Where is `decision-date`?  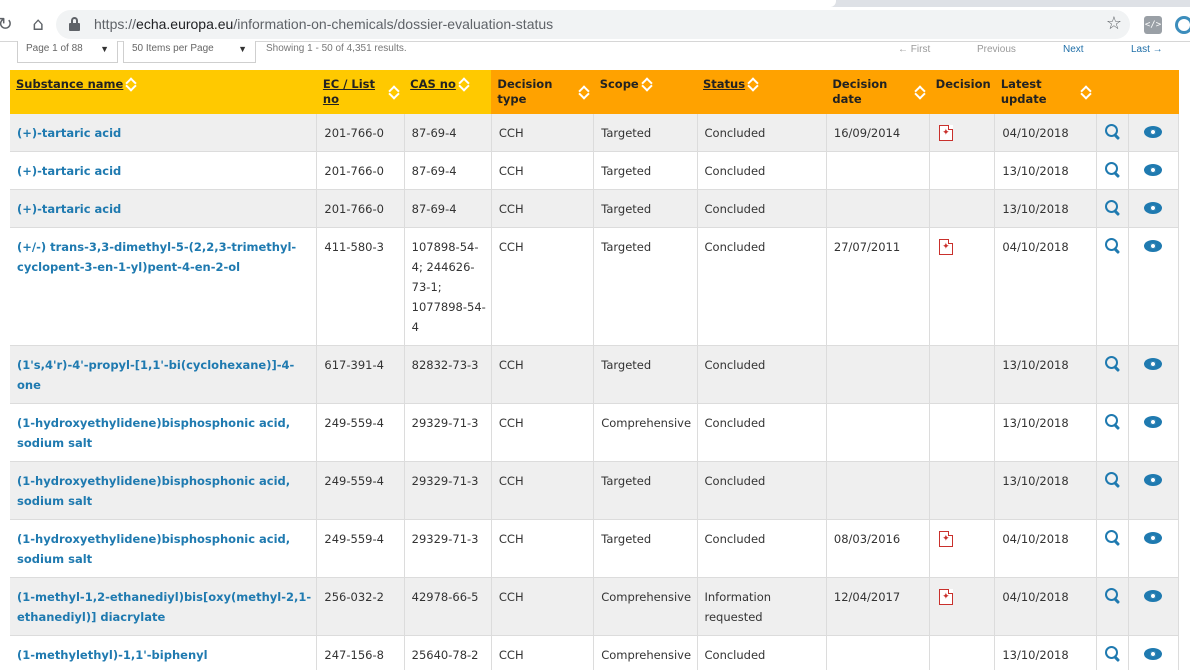 decision-date is located at coordinates (878, 374).